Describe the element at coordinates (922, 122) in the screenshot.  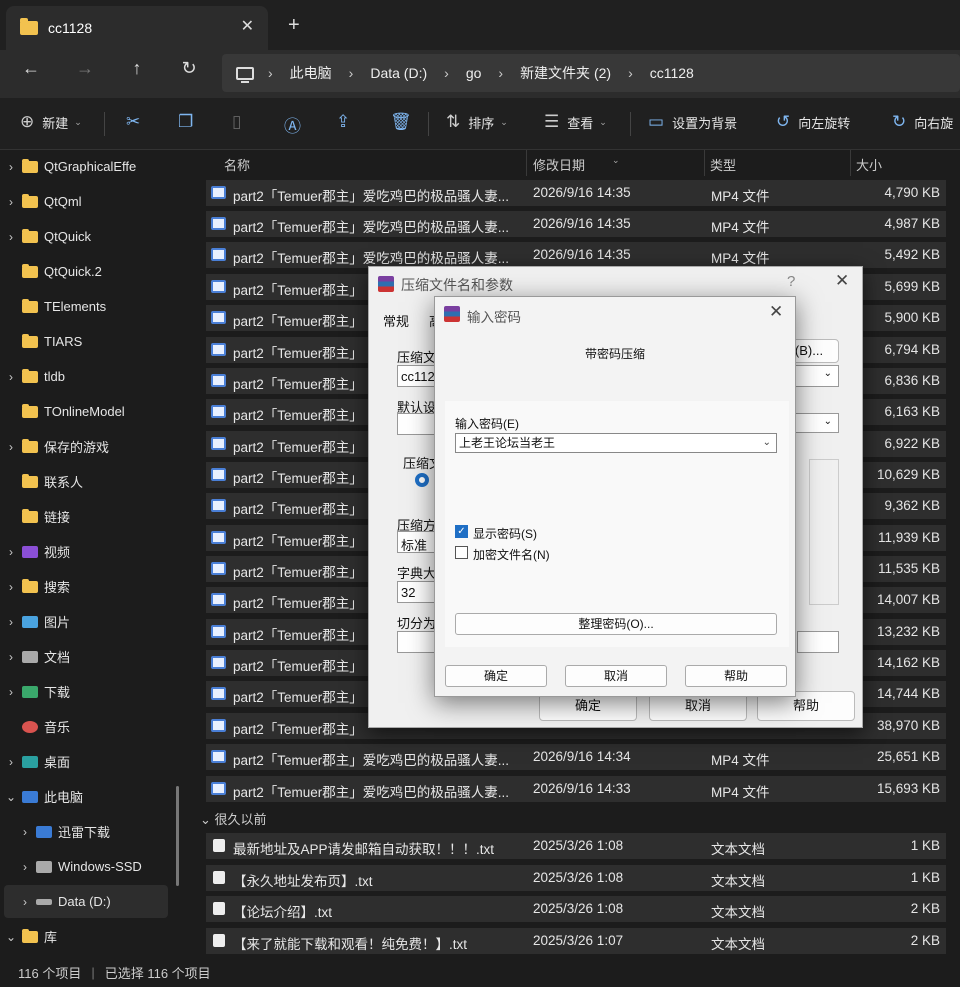
I see `rotate-right-button: ↻ 向右旋` at that location.